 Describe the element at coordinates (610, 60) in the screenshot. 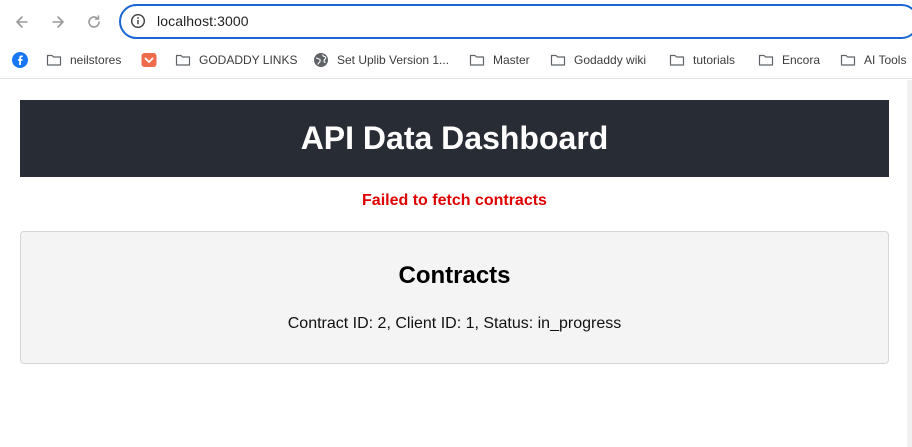

I see `bookmark-label: Godaddy wiki` at that location.